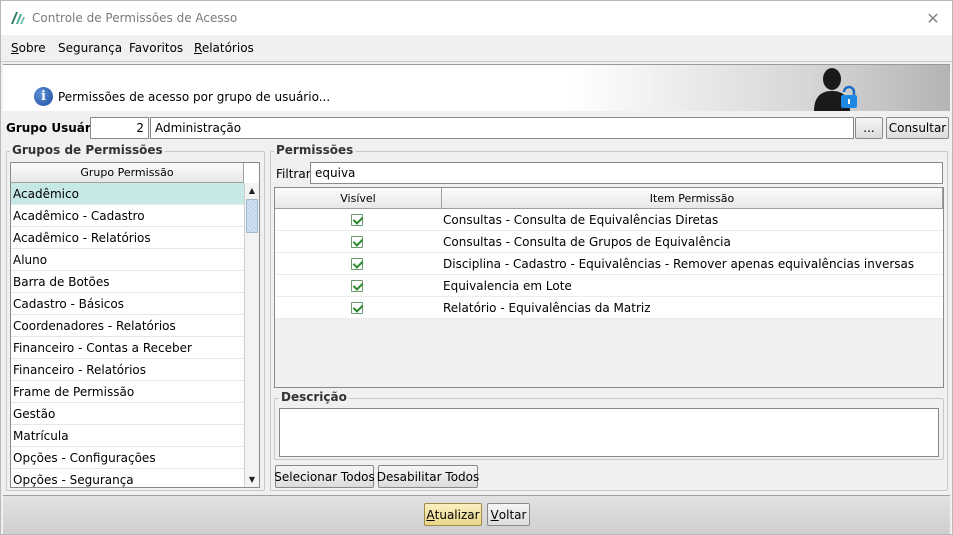 This screenshot has width=953, height=535. Describe the element at coordinates (507, 286) in the screenshot. I see `item-permissao-cell: Equivalencia em Lote` at that location.